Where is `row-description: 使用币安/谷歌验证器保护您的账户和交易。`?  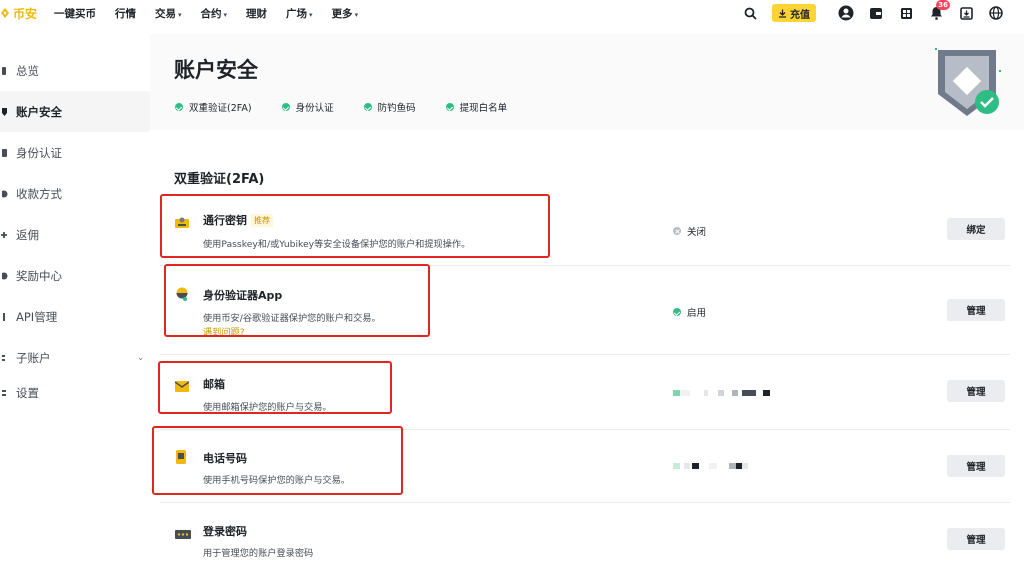 row-description: 使用币安/谷歌验证器保护您的账户和交易。 is located at coordinates (292, 318).